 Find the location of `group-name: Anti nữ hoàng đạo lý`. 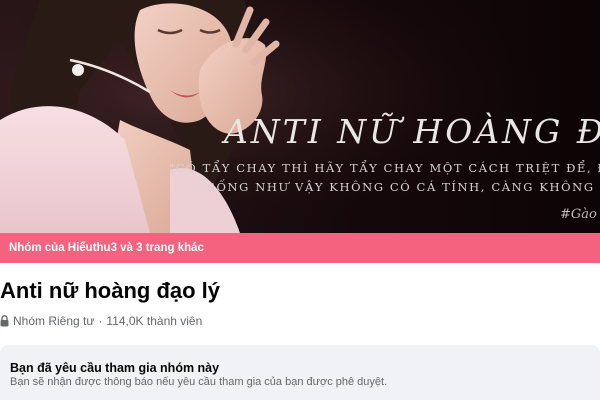

group-name: Anti nữ hoàng đạo lý is located at coordinates (110, 291).